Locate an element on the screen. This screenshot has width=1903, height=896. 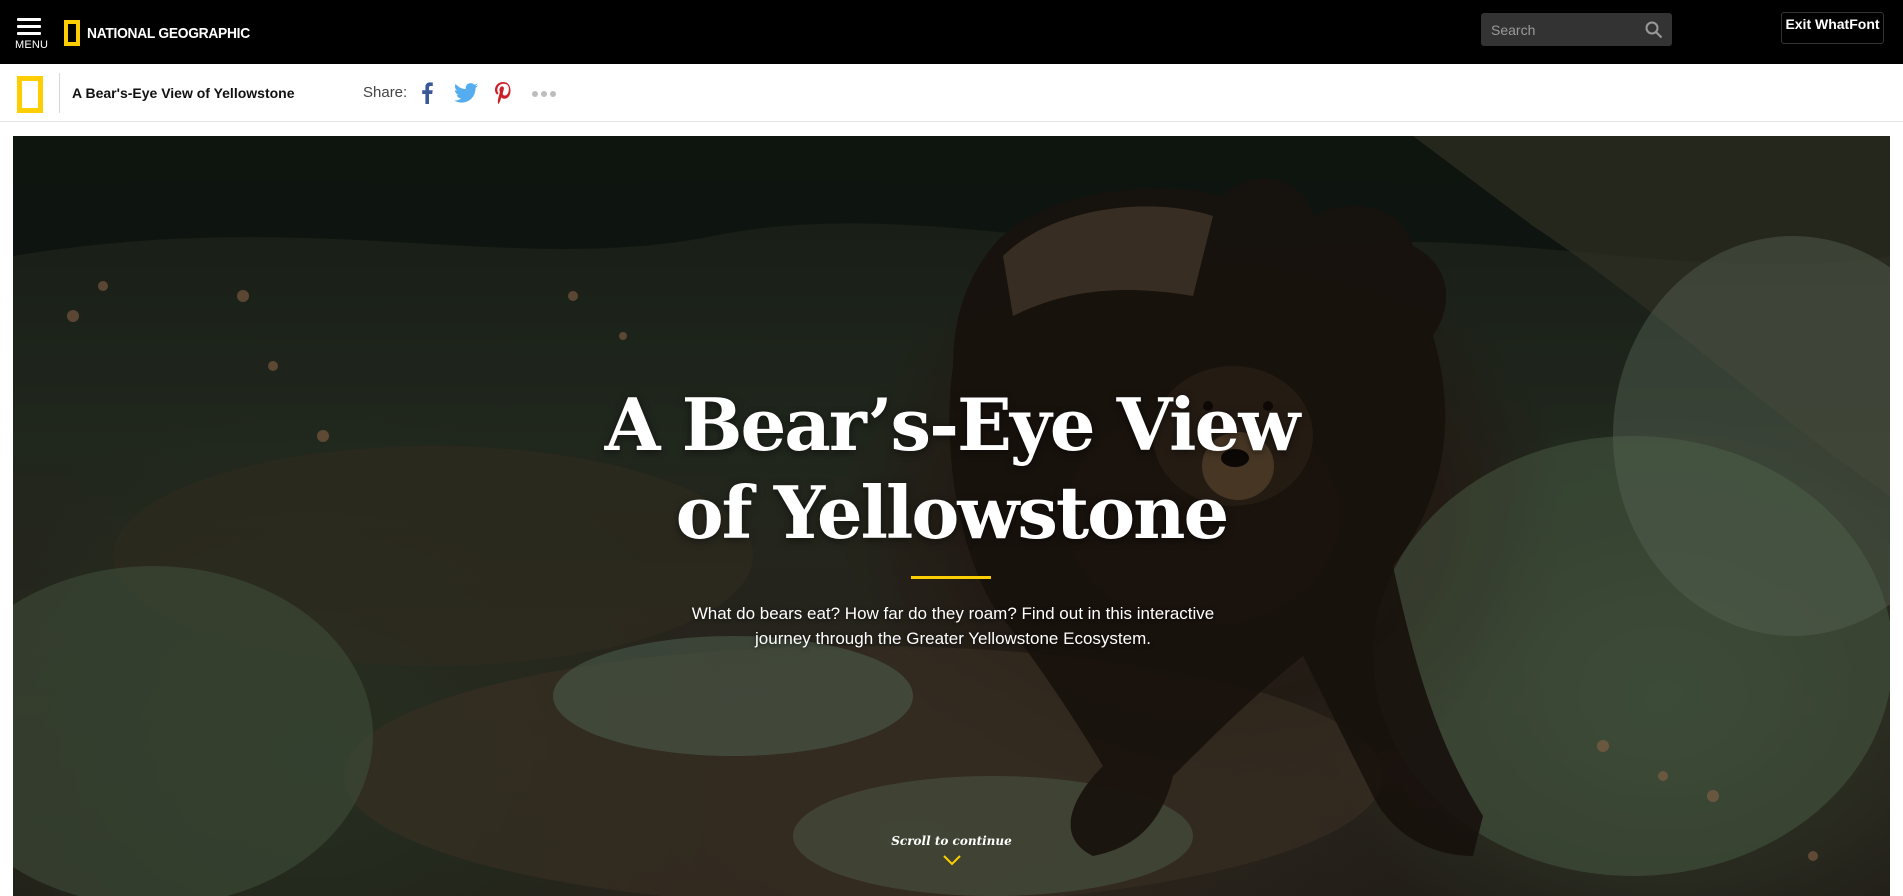
logo-yellow-border-icon is located at coordinates (72, 33).